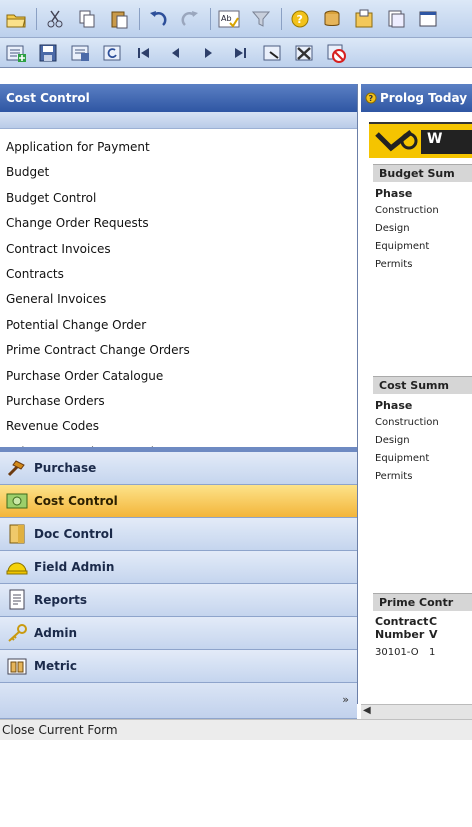 This screenshot has width=472, height=827. What do you see at coordinates (416, 712) in the screenshot?
I see `horizontal-scrollbar: ◀` at bounding box center [416, 712].